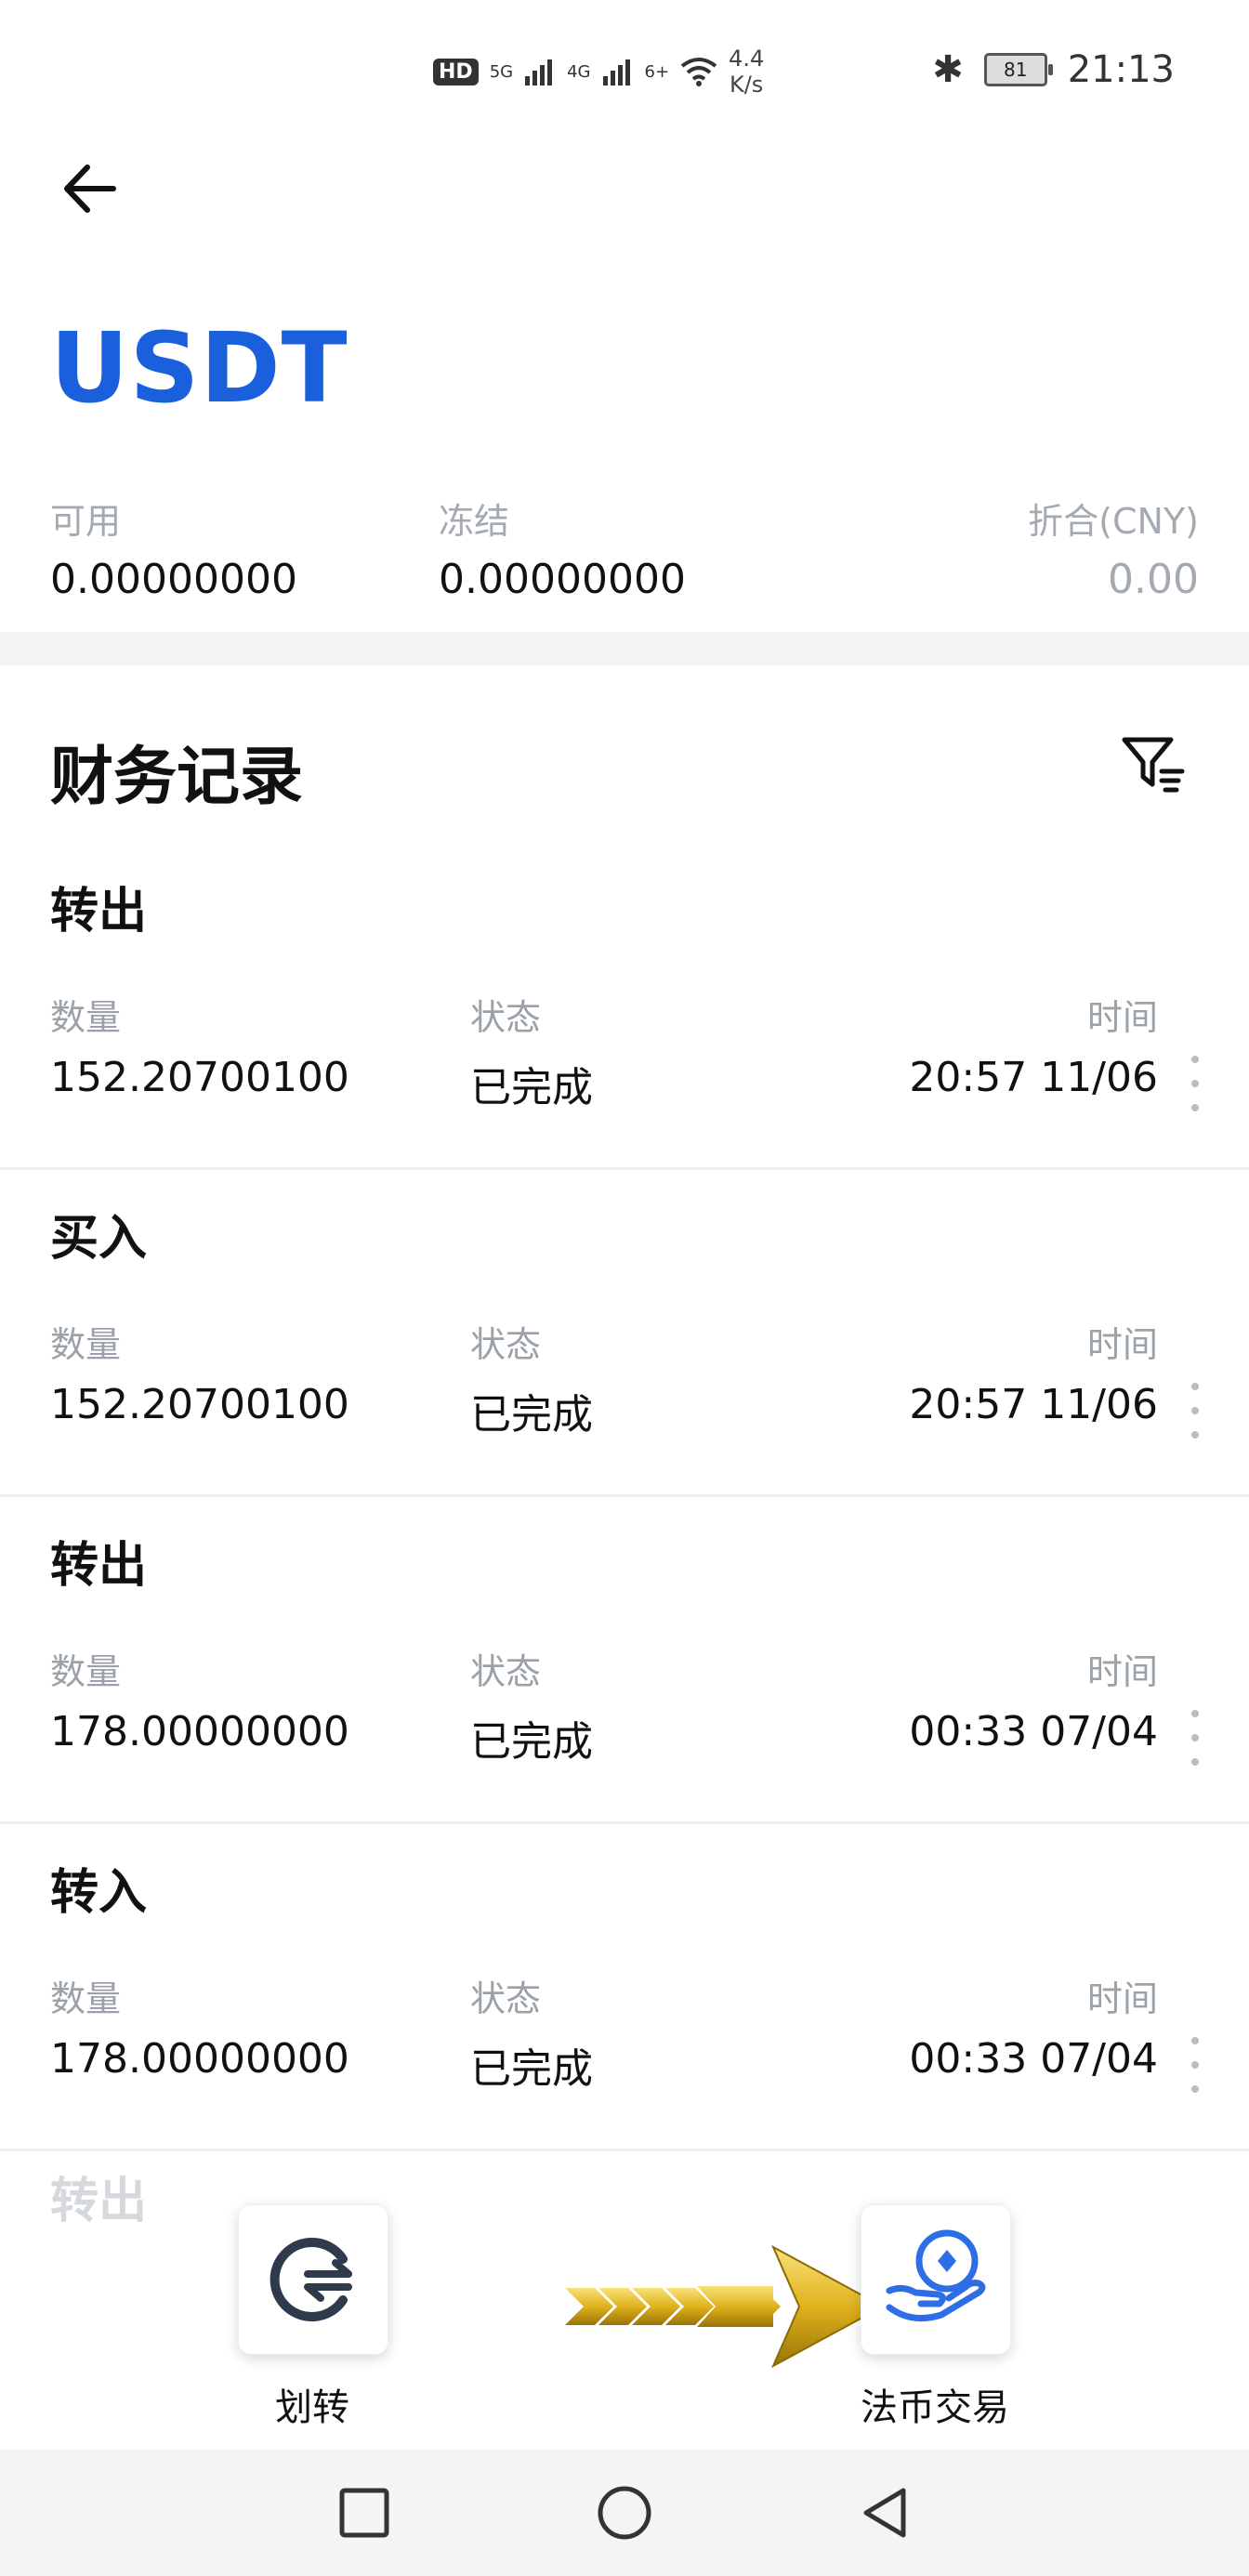  I want to click on records-title: 财务记录, so click(177, 777).